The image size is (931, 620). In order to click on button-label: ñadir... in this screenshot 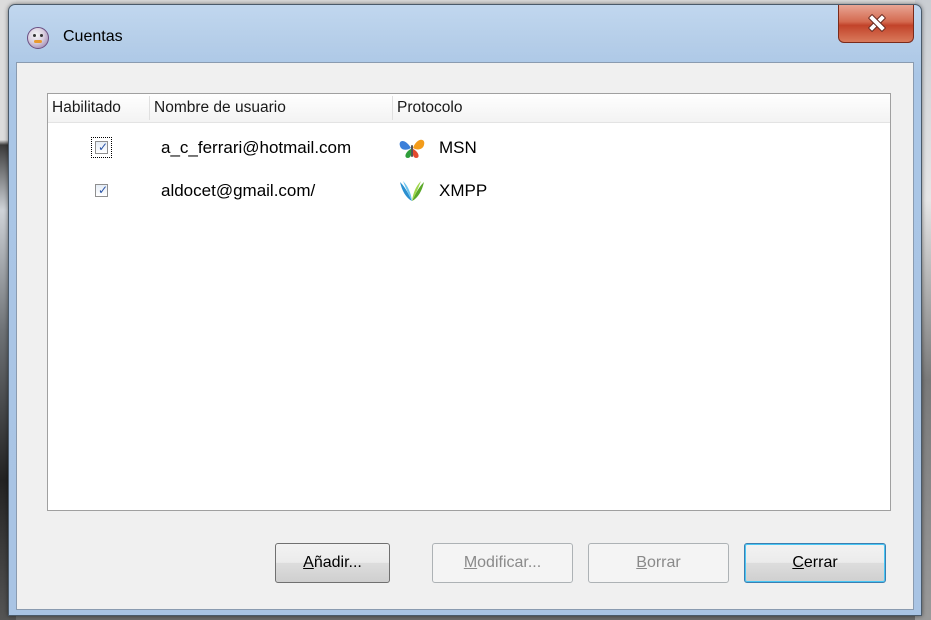, I will do `click(337, 562)`.